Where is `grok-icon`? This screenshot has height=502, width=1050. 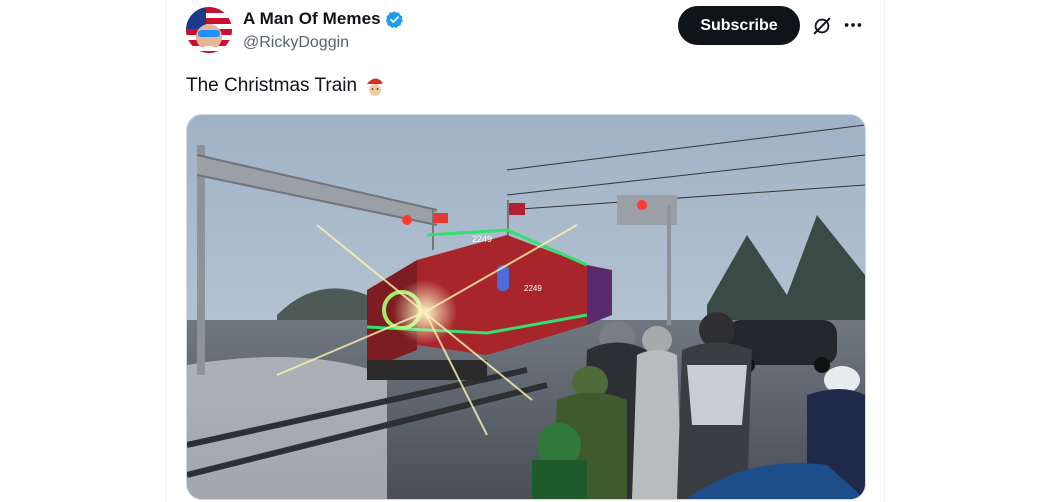 grok-icon is located at coordinates (822, 26).